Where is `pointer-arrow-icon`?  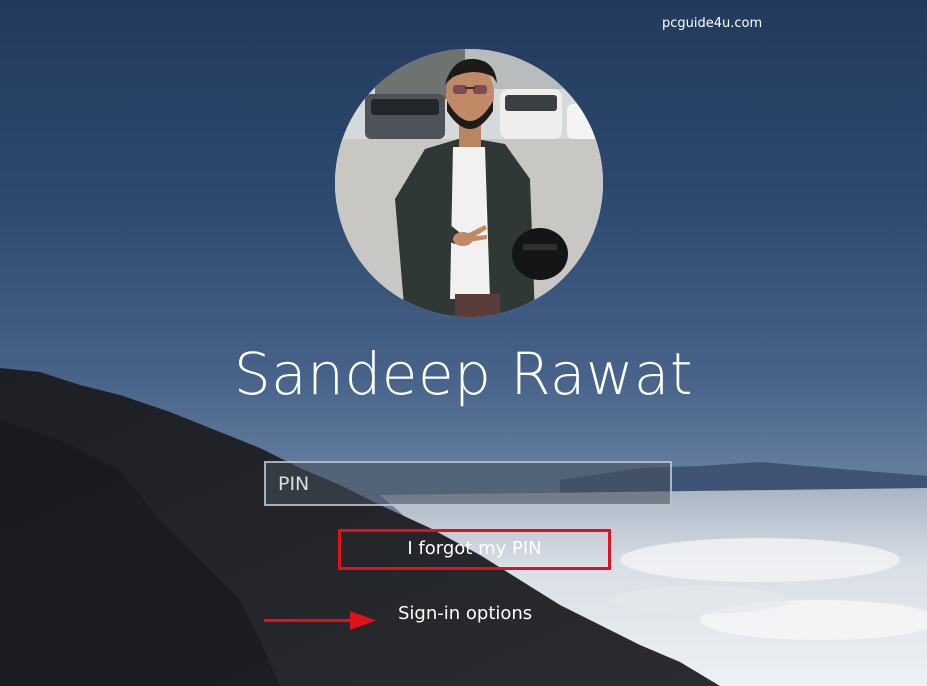 pointer-arrow-icon is located at coordinates (320, 620).